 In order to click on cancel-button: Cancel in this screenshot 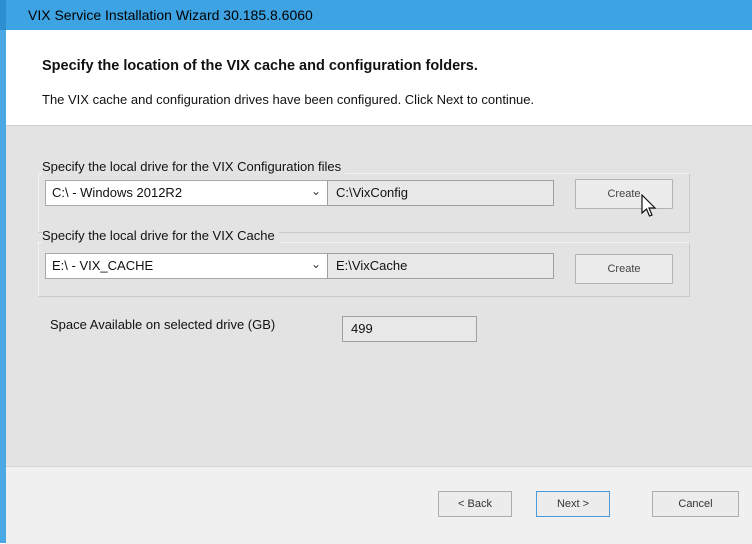, I will do `click(695, 504)`.